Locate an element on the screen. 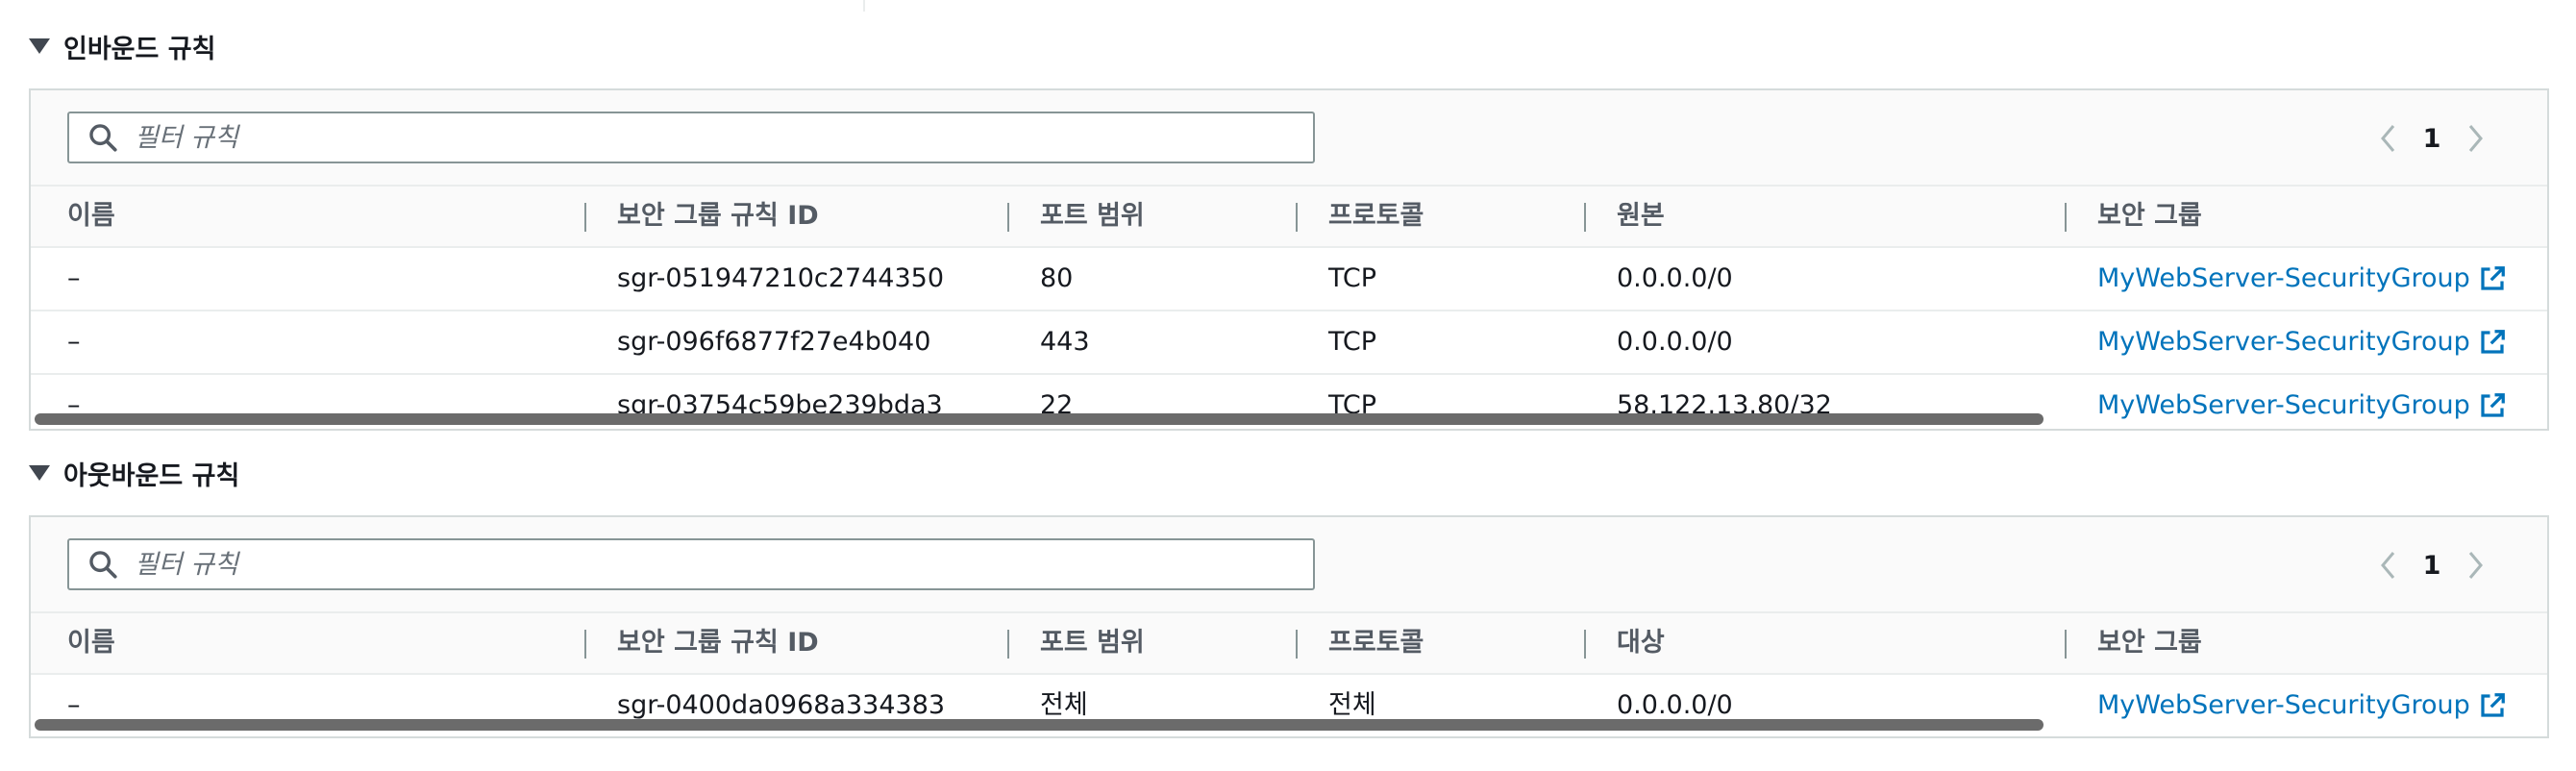 Image resolution: width=2576 pixels, height=771 pixels. divider is located at coordinates (864, 6).